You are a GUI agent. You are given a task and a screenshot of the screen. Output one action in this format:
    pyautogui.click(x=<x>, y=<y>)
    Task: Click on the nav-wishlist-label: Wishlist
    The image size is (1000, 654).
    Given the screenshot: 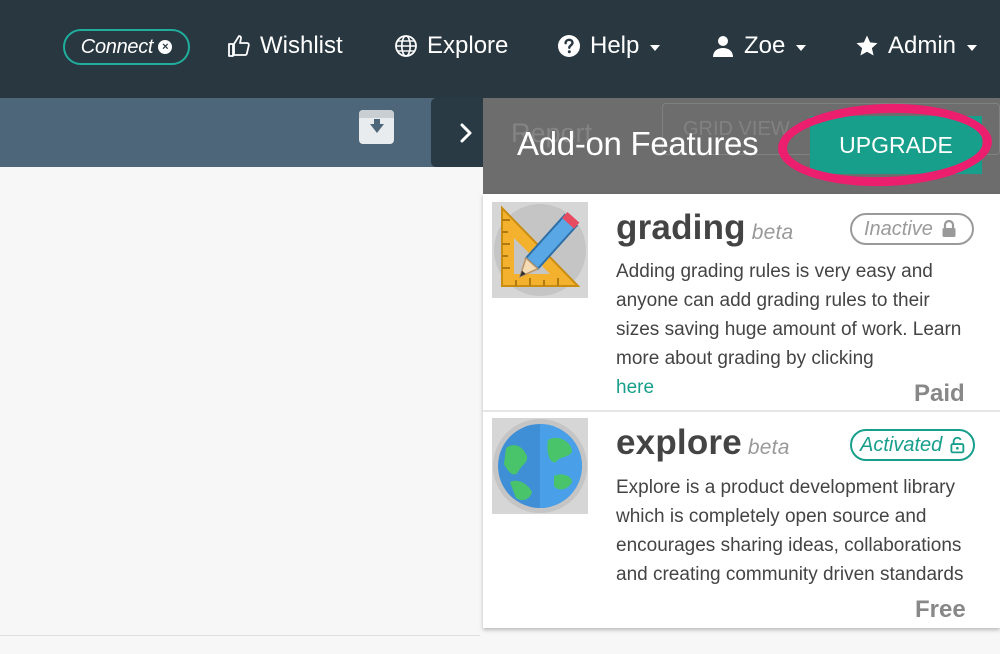 What is the action you would take?
    pyautogui.click(x=301, y=45)
    